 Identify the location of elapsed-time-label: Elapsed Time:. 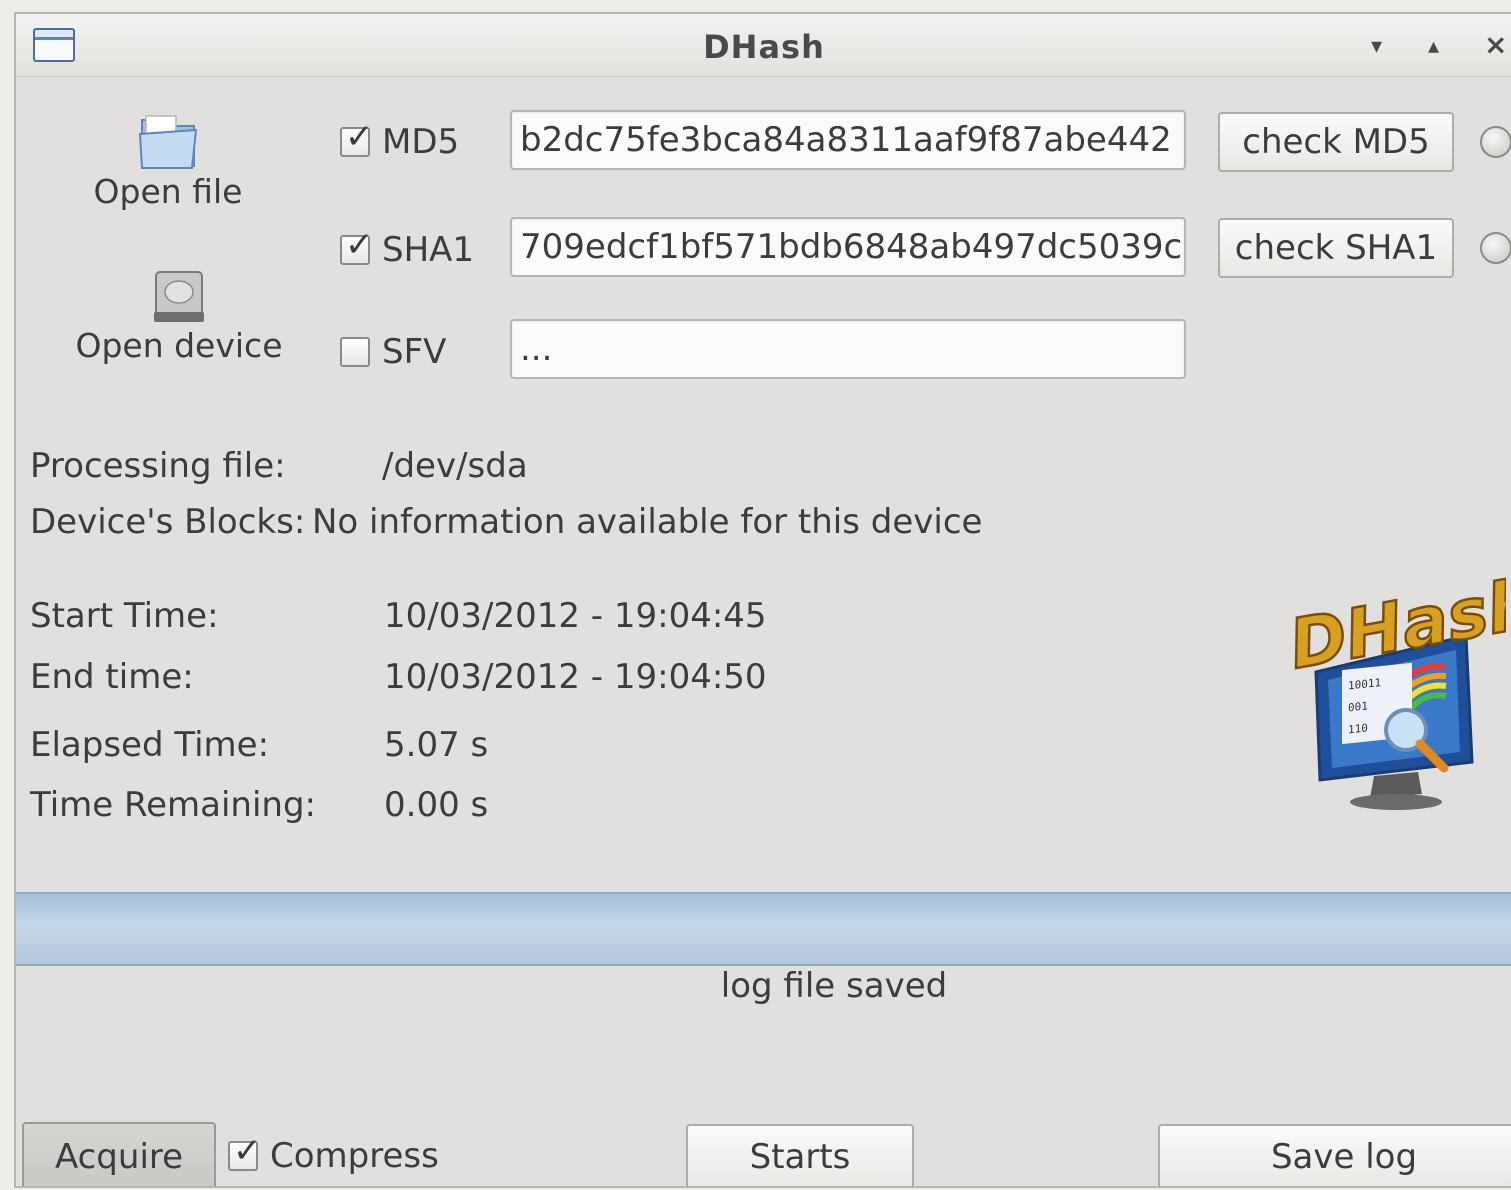
(150, 745).